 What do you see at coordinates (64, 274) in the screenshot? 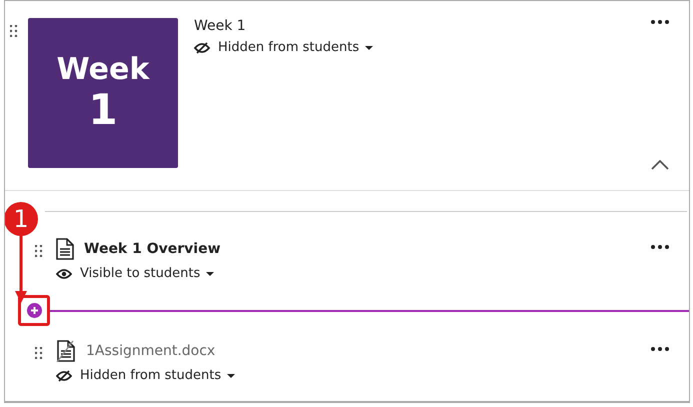
I see `eye-icon` at bounding box center [64, 274].